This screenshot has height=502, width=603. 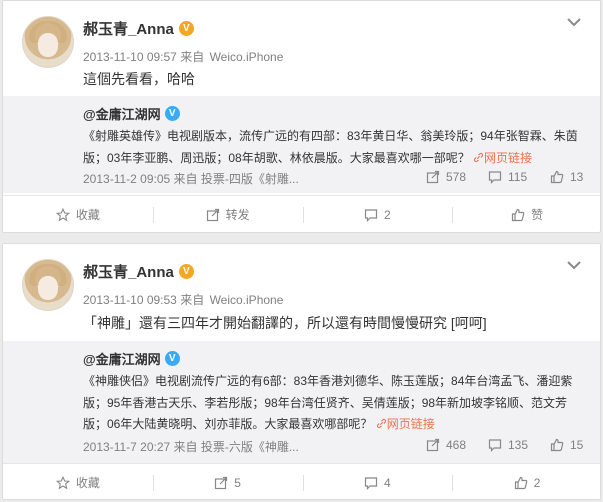 What do you see at coordinates (537, 482) in the screenshot?
I see `like-label: 2` at bounding box center [537, 482].